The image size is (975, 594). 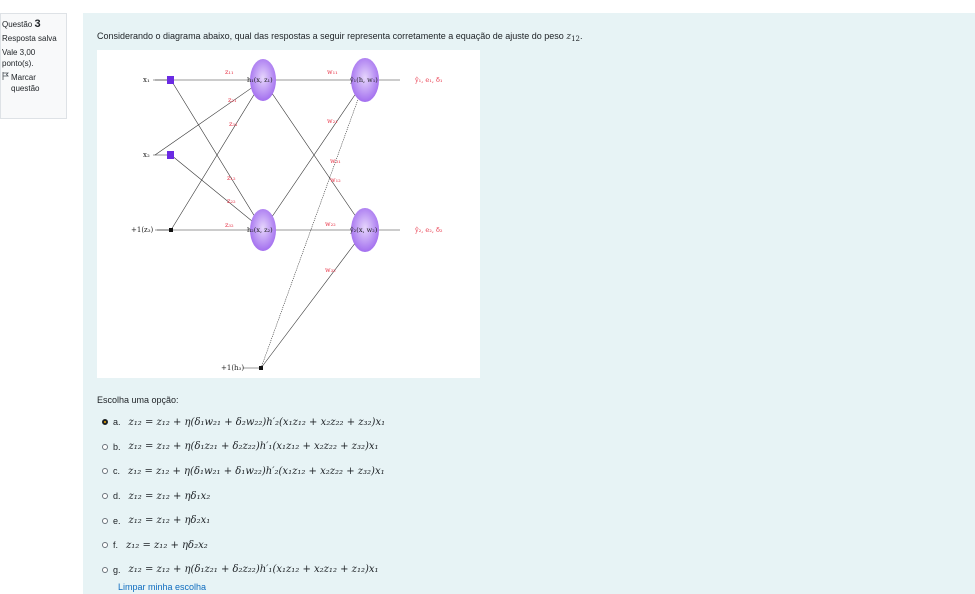 I want to click on flag-question-button: Marcar questão, so click(x=33, y=83).